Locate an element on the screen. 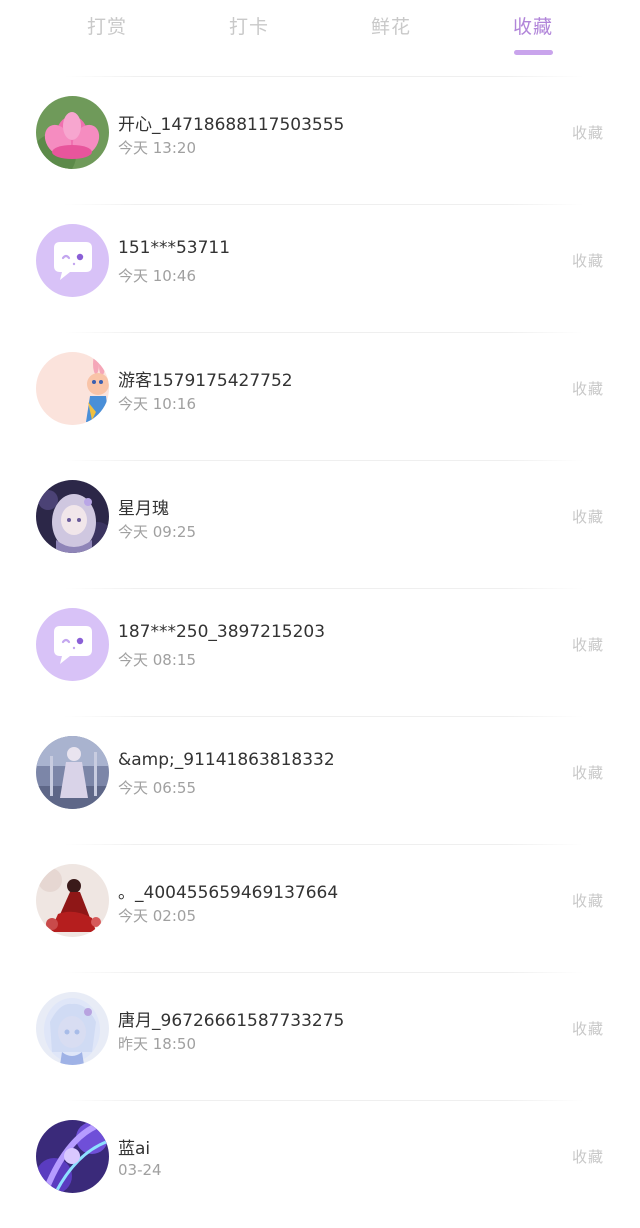 This screenshot has width=640, height=1228. user-name: 游客1579175427752 is located at coordinates (205, 381).